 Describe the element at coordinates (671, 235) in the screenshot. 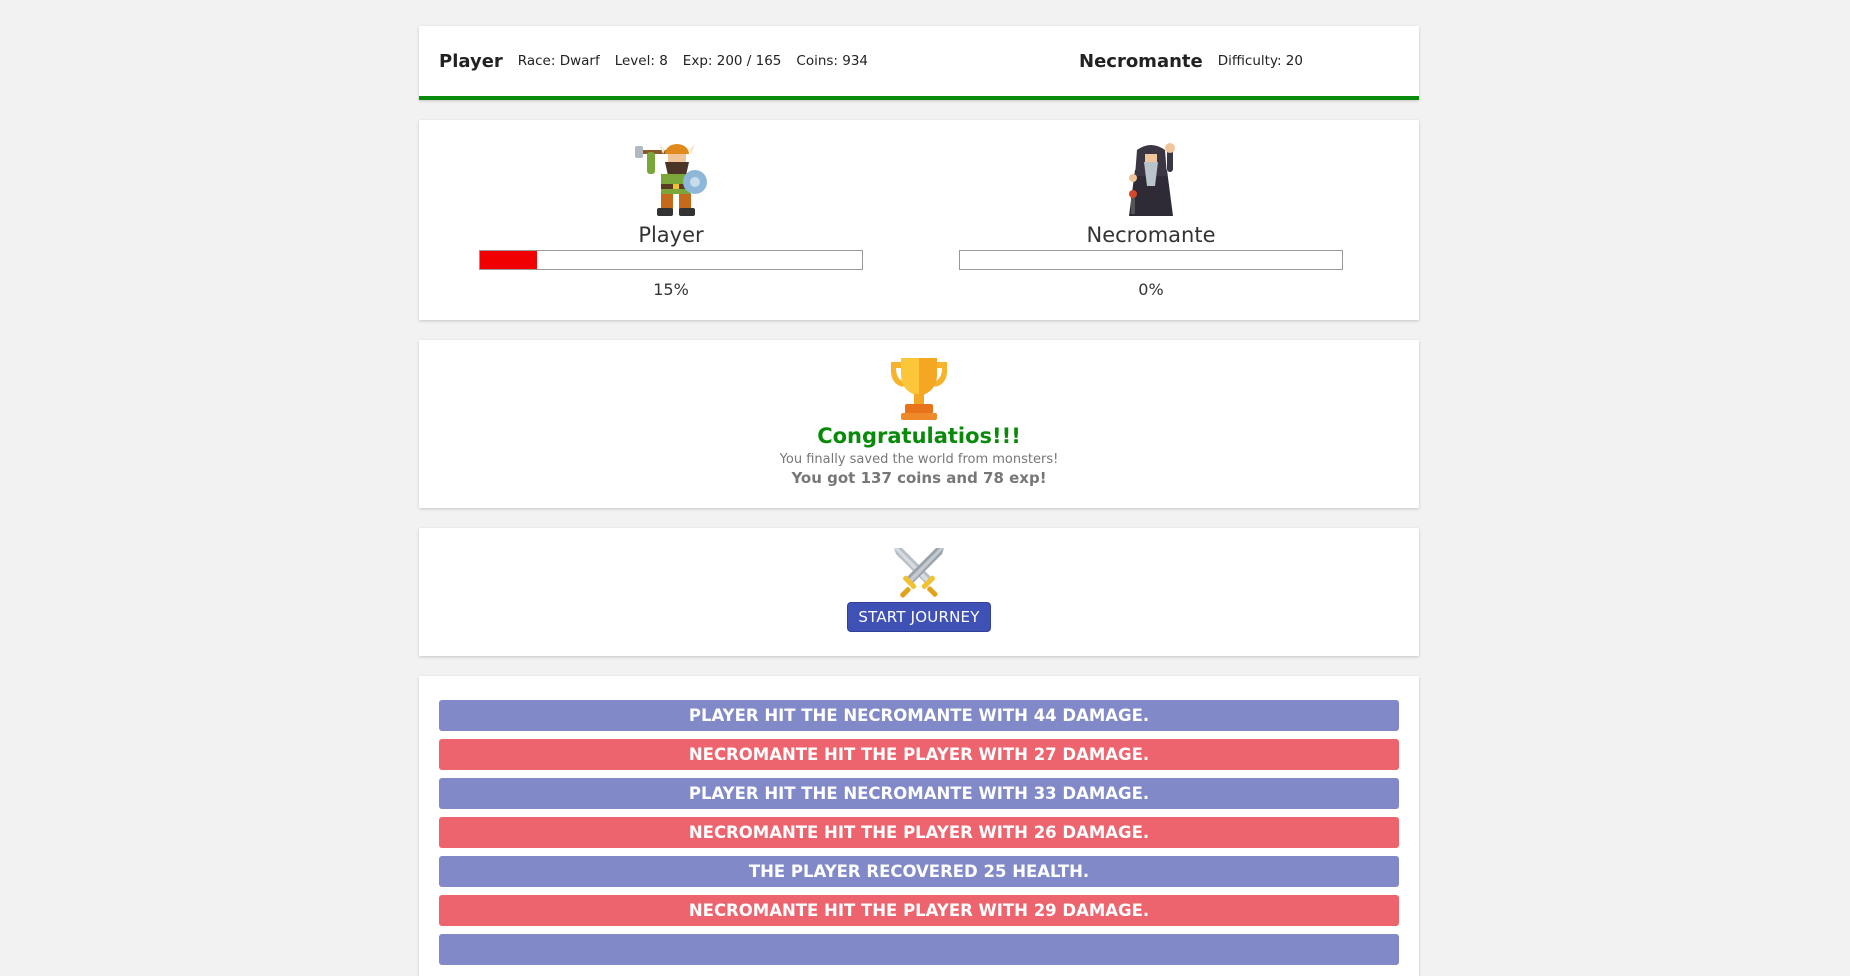

I see `player-label: Player` at that location.